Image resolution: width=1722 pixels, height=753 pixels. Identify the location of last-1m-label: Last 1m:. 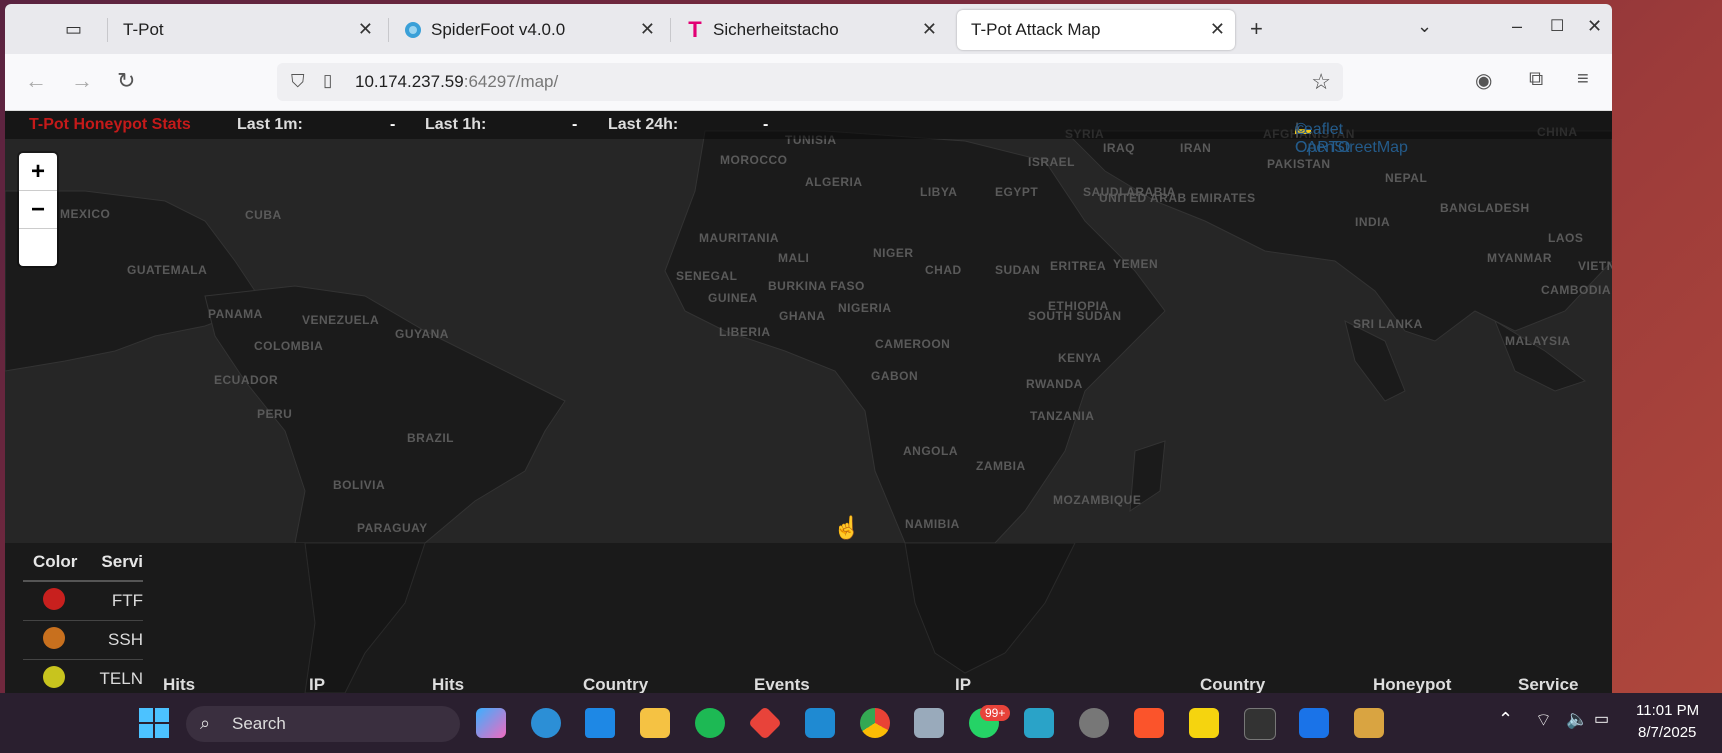
(270, 124).